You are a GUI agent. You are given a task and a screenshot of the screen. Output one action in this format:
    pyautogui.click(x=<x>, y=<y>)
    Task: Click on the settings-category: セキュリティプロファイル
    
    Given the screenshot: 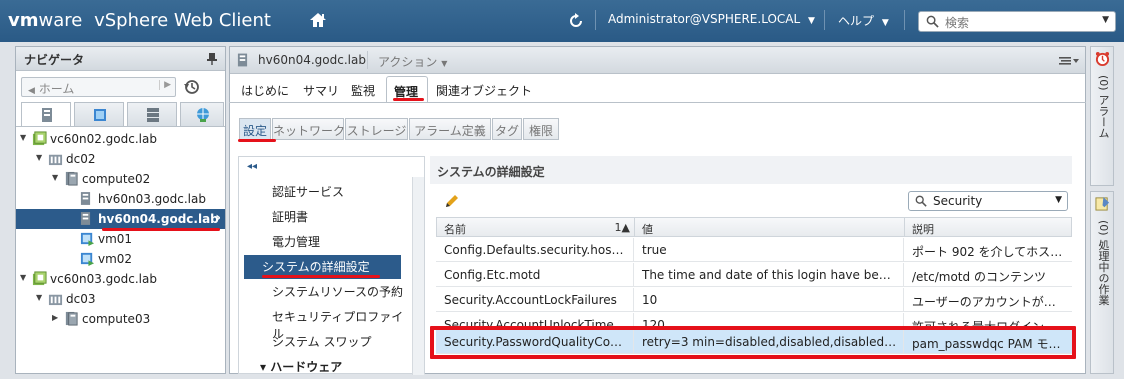 What is the action you would take?
    pyautogui.click(x=329, y=323)
    